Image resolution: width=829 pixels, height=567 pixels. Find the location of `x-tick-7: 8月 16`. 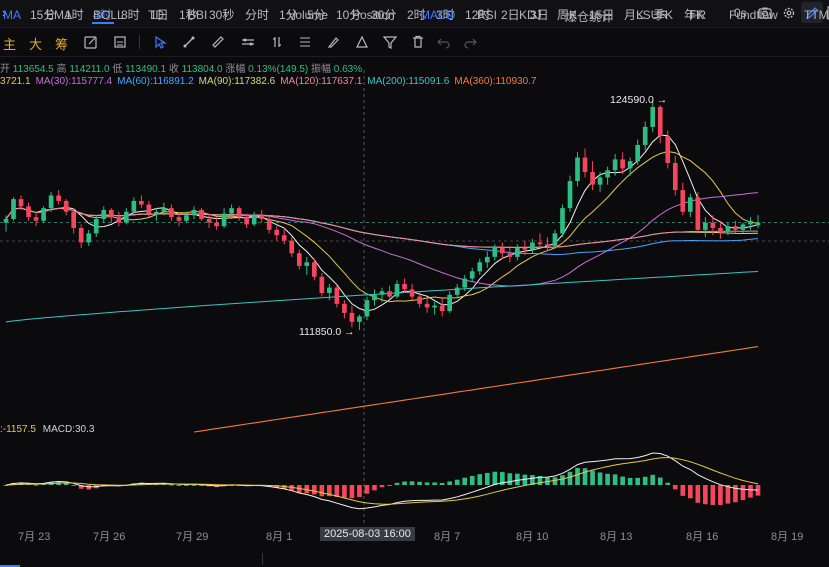

x-tick-7: 8月 16 is located at coordinates (702, 537).